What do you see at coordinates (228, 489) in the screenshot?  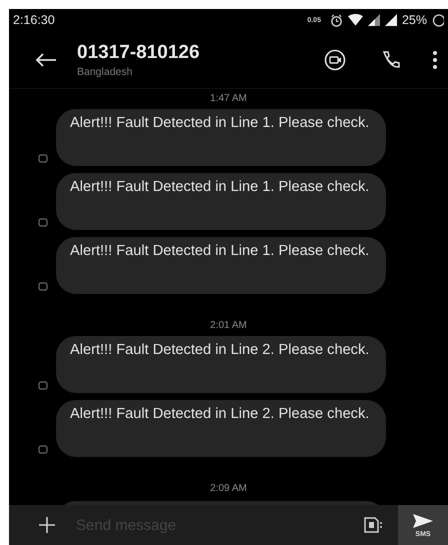 I see `message-timestamp: 2:09 AM` at bounding box center [228, 489].